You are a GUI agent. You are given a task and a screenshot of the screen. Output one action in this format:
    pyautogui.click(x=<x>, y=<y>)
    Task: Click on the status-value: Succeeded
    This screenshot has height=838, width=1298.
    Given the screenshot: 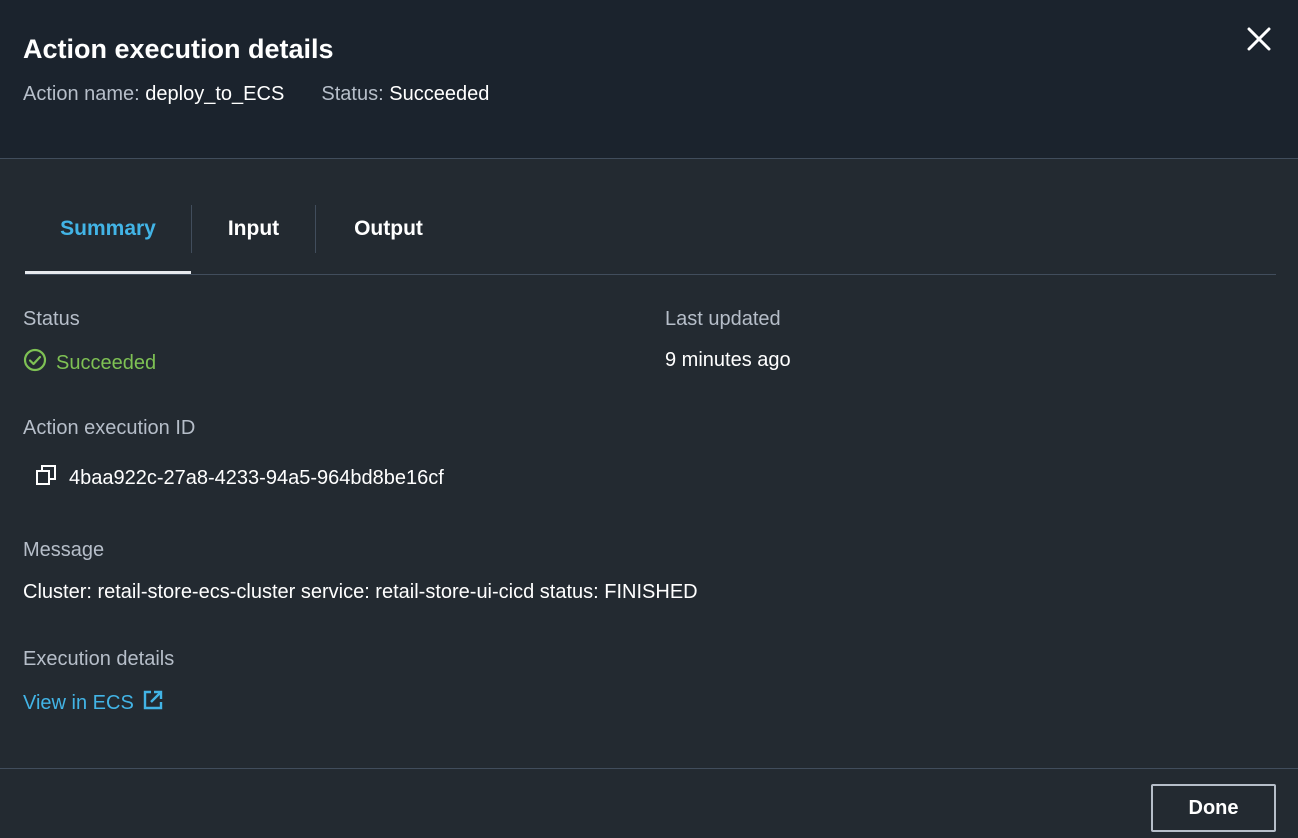 What is the action you would take?
    pyautogui.click(x=439, y=94)
    